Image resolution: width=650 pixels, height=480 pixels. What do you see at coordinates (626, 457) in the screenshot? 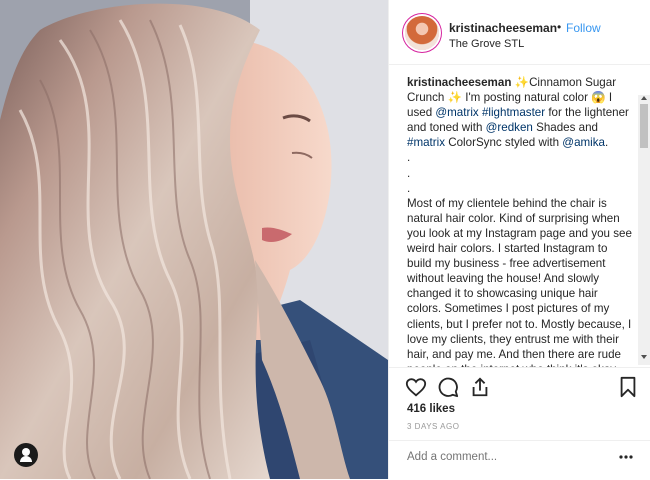
I see `more-icon` at bounding box center [626, 457].